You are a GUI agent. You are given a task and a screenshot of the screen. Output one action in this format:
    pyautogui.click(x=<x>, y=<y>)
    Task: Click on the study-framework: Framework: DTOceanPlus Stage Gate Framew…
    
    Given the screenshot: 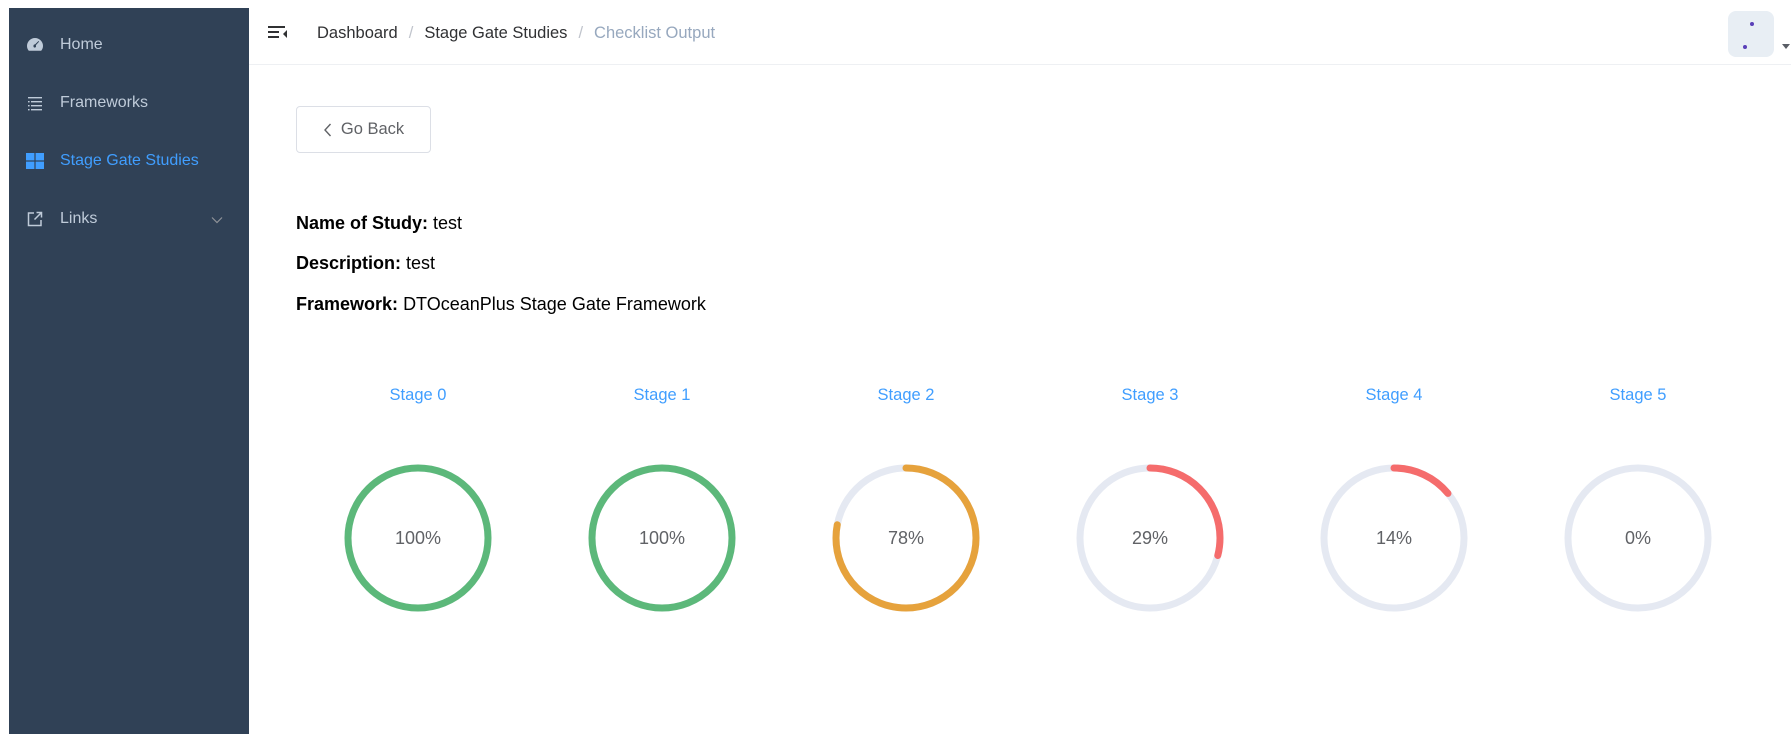 What is the action you would take?
    pyautogui.click(x=501, y=304)
    